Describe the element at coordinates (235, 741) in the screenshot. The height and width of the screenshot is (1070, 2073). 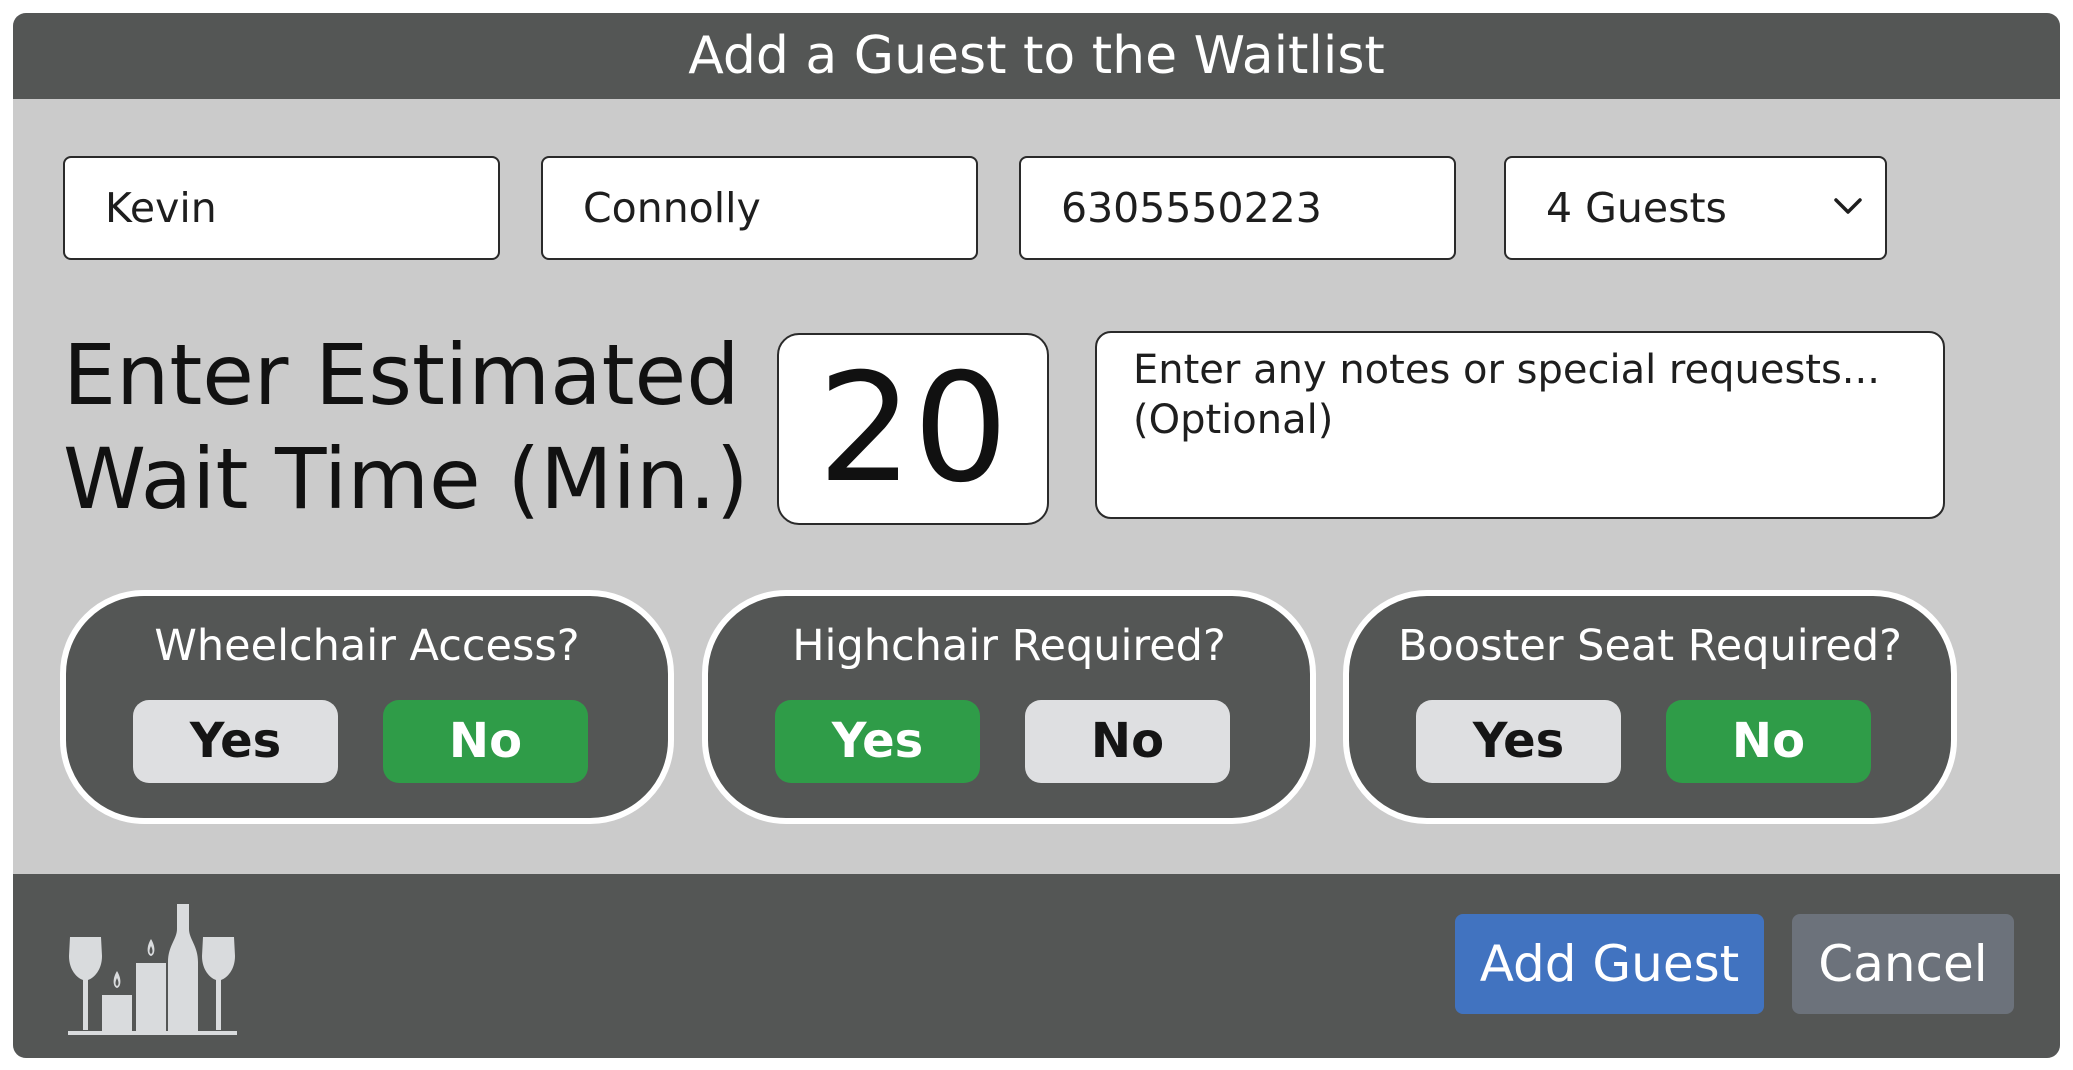
I see `wheelchair-yes-button: Yes` at that location.